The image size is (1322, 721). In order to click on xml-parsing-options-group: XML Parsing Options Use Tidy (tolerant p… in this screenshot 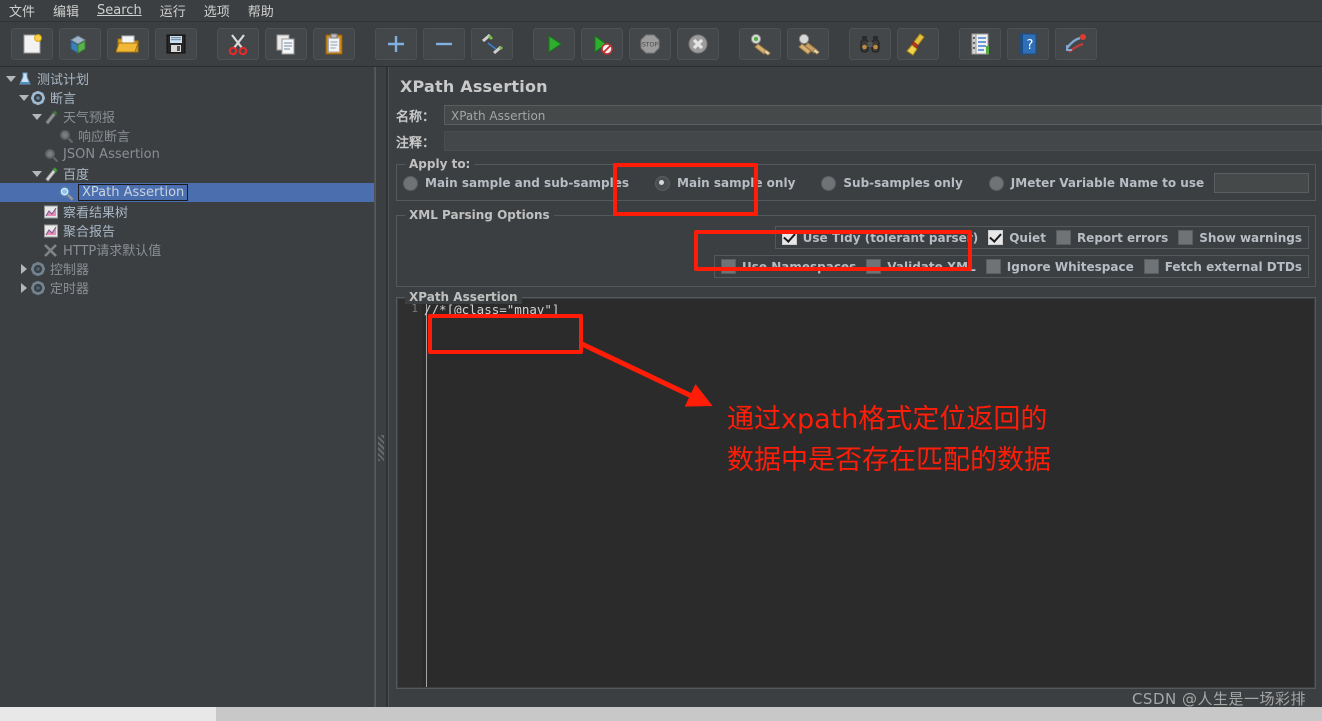, I will do `click(856, 247)`.